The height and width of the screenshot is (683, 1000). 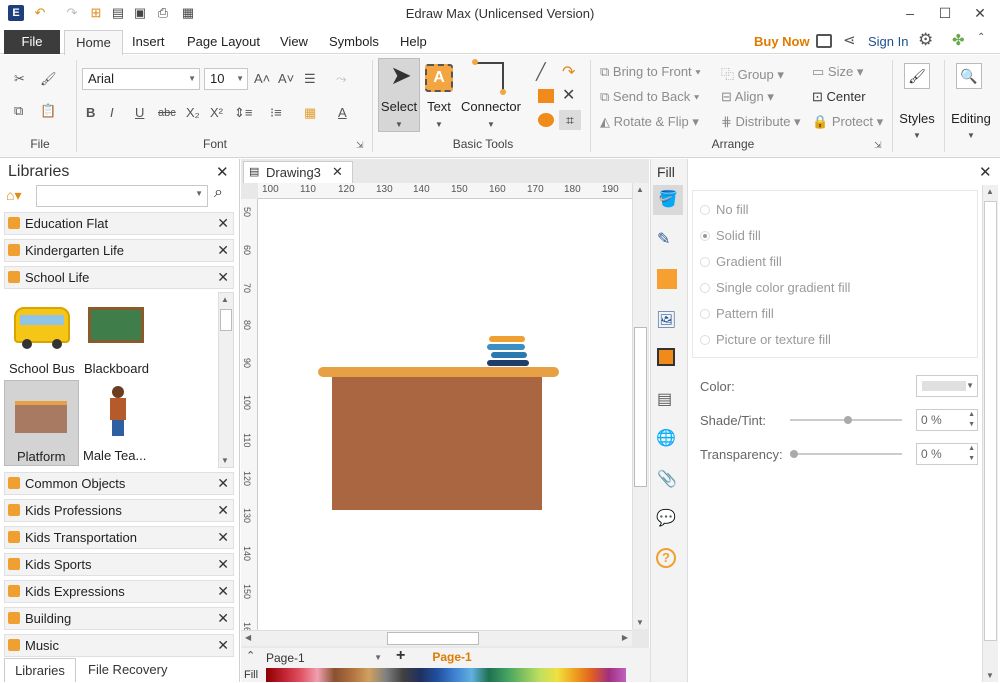 I want to click on option-solid-fill: Solid fill, so click(x=738, y=235).